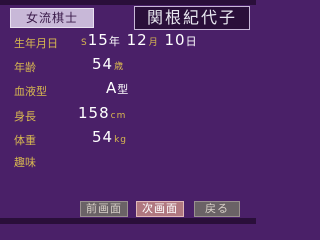 The height and width of the screenshot is (240, 320). What do you see at coordinates (94, 113) in the screenshot?
I see `height-number: 158` at bounding box center [94, 113].